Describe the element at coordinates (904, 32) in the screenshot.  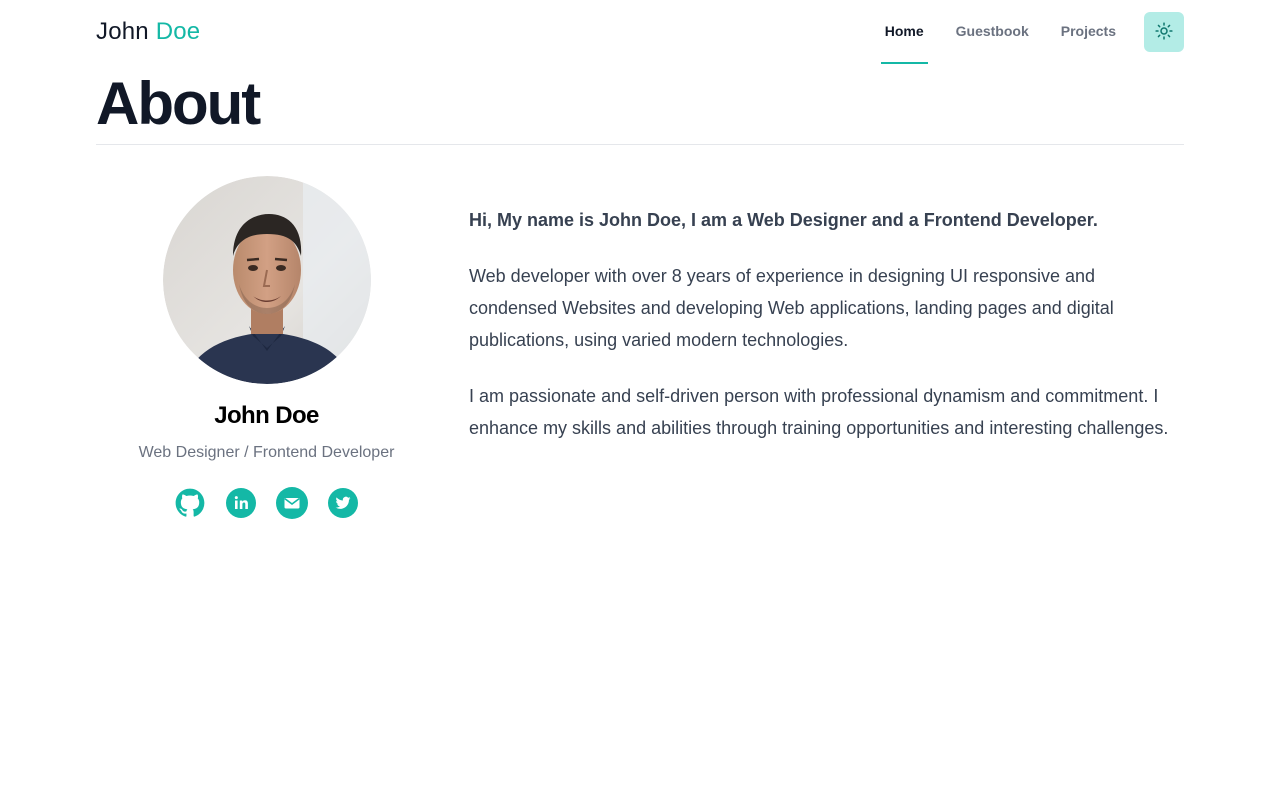
I see `nav-home: Home` at that location.